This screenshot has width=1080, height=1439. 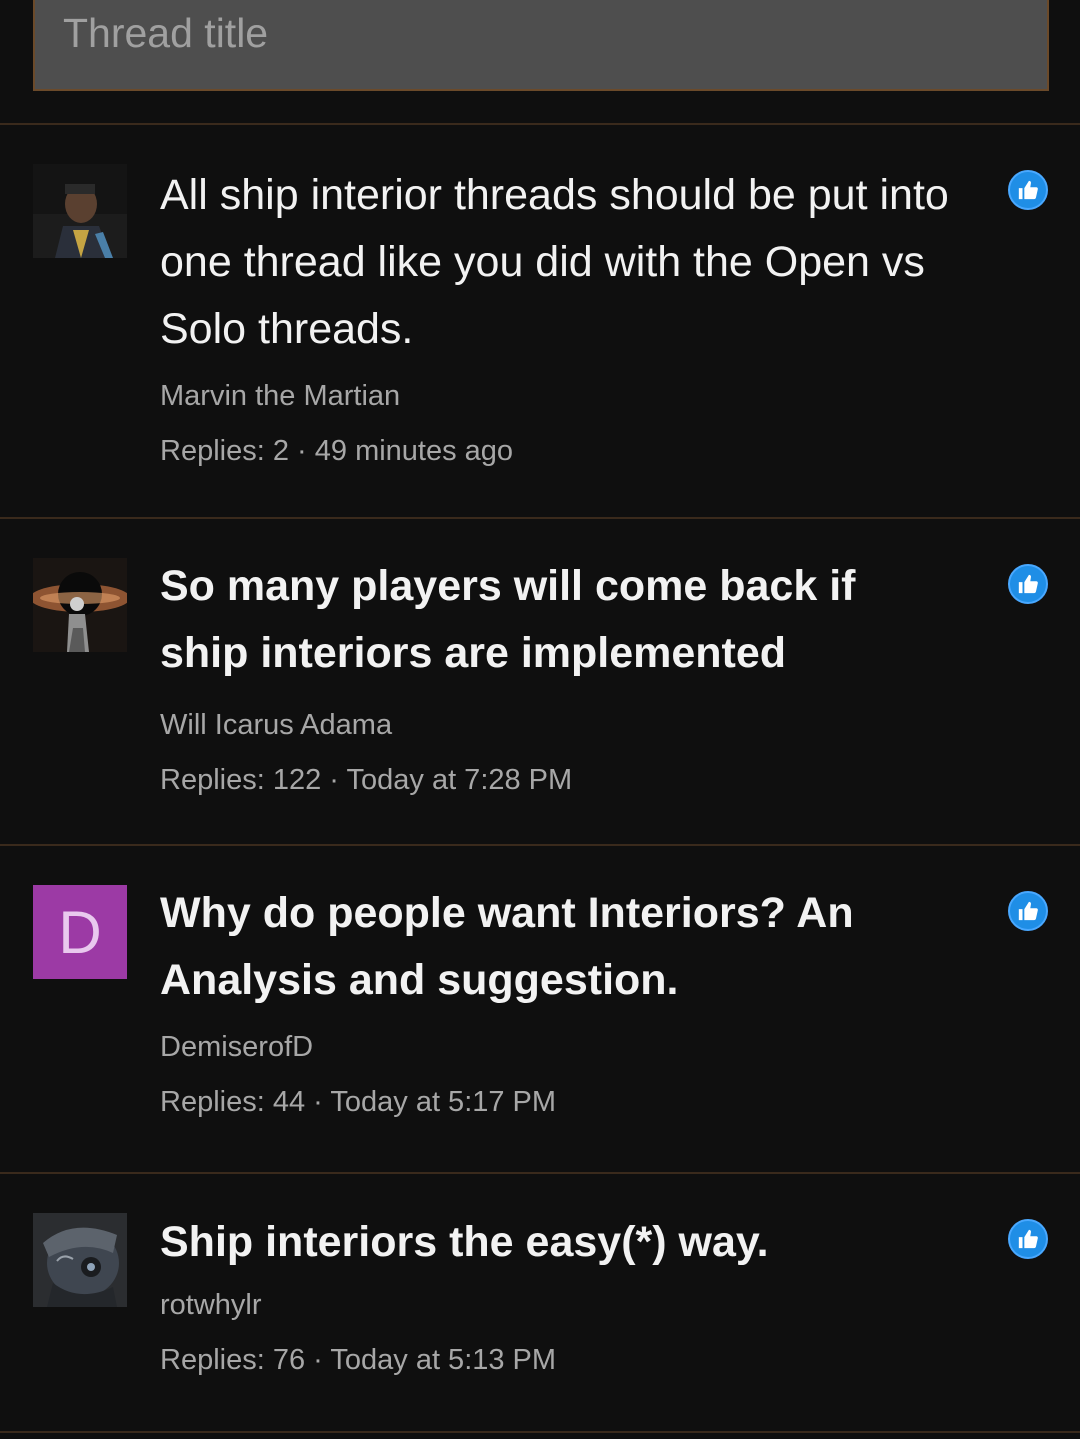 I want to click on thread-meta: Replies: 2 · 49 minutes ago, so click(x=602, y=451).